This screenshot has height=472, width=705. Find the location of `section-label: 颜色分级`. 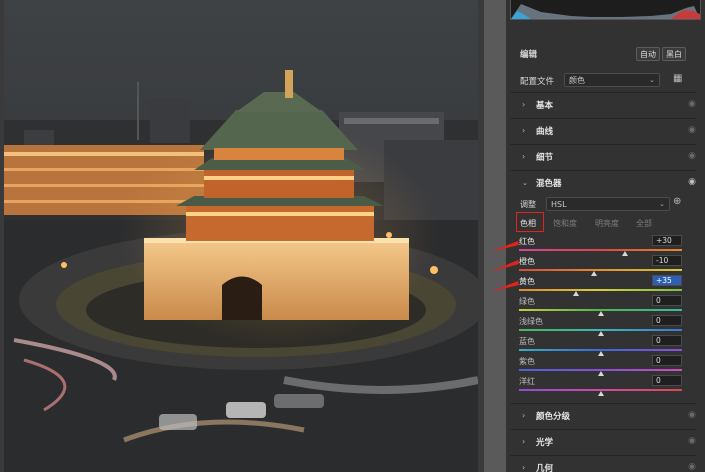

section-label: 颜色分级 is located at coordinates (553, 417).